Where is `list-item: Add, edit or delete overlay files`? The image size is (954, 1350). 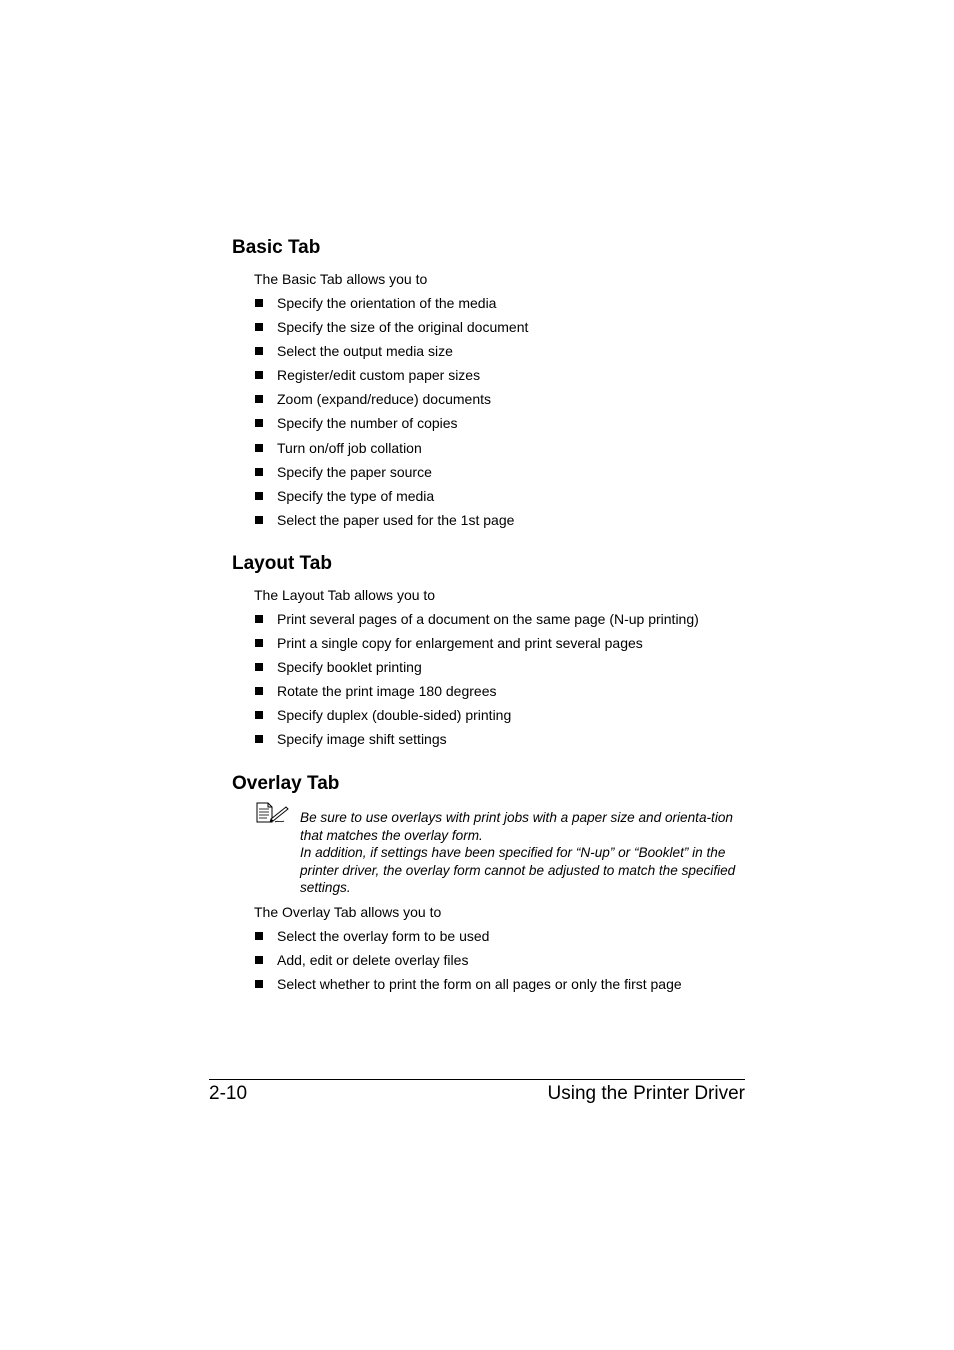
list-item: Add, edit or delete overlay files is located at coordinates (468, 960).